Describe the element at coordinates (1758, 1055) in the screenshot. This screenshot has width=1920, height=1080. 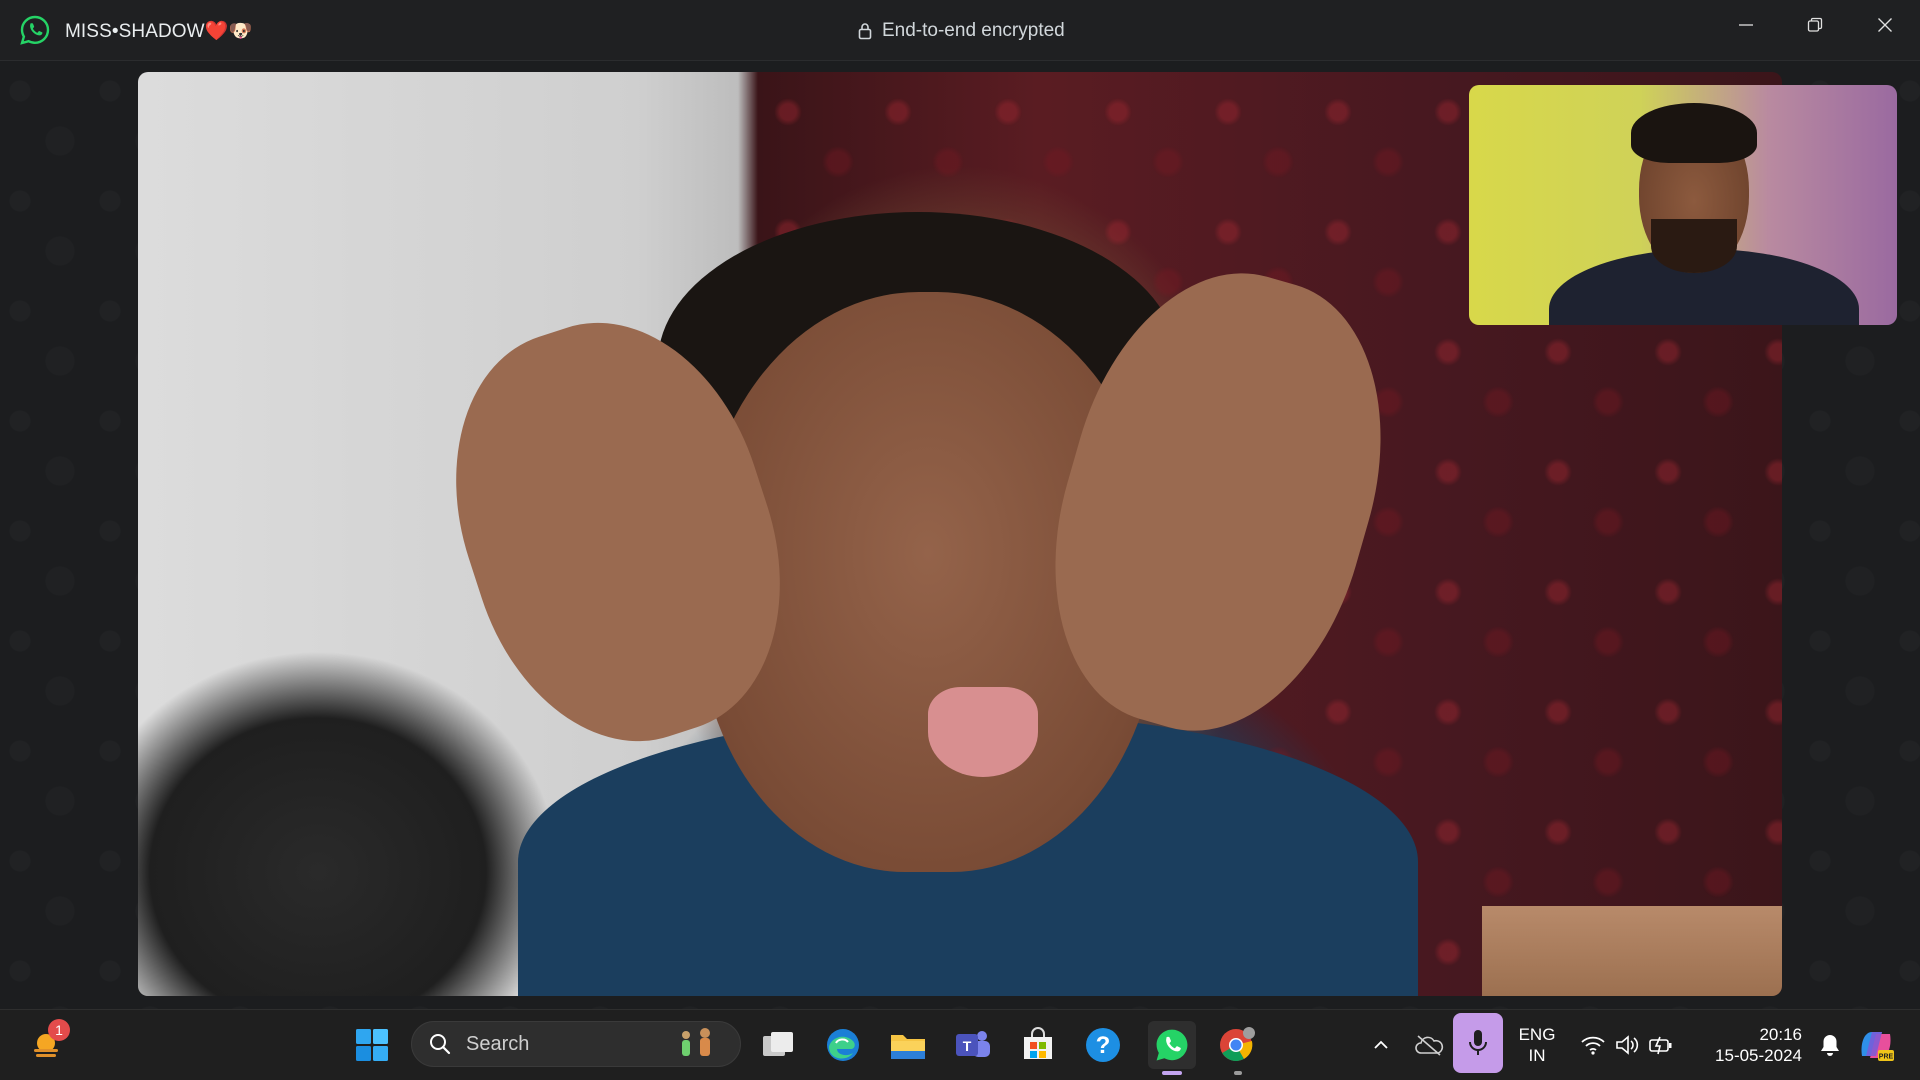
I see `clock-date: 15-05-2024` at that location.